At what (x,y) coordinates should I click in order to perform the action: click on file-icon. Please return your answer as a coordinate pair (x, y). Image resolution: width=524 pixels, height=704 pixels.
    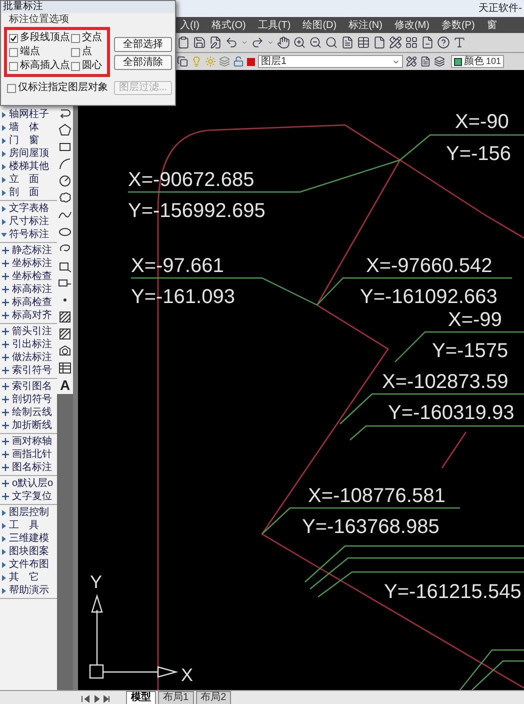
    Looking at the image, I should click on (379, 42).